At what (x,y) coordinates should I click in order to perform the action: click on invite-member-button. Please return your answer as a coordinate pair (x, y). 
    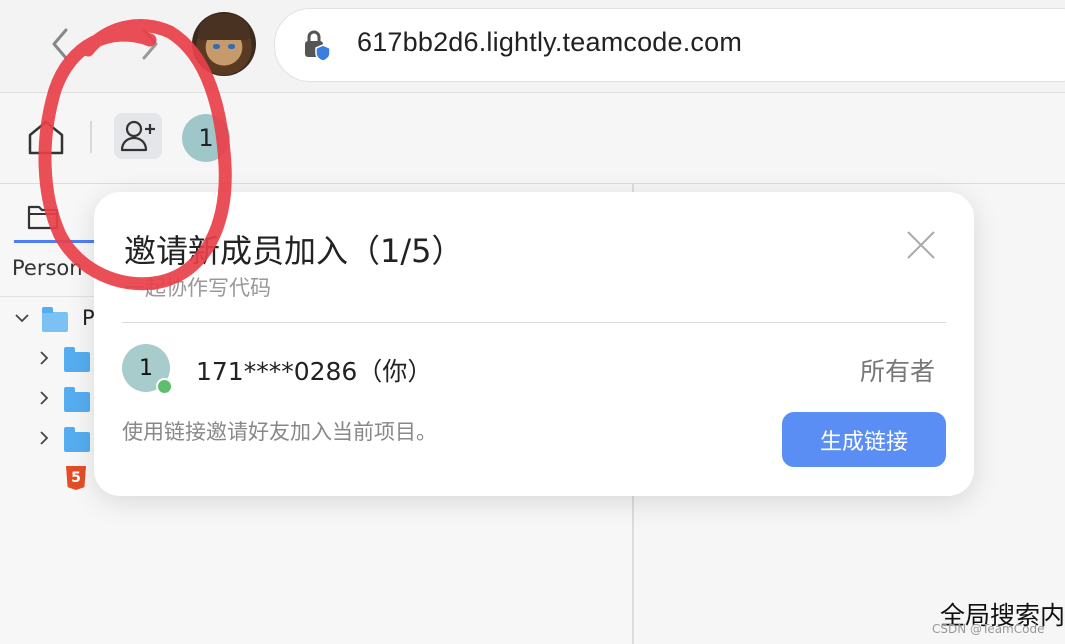
    Looking at the image, I should click on (138, 136).